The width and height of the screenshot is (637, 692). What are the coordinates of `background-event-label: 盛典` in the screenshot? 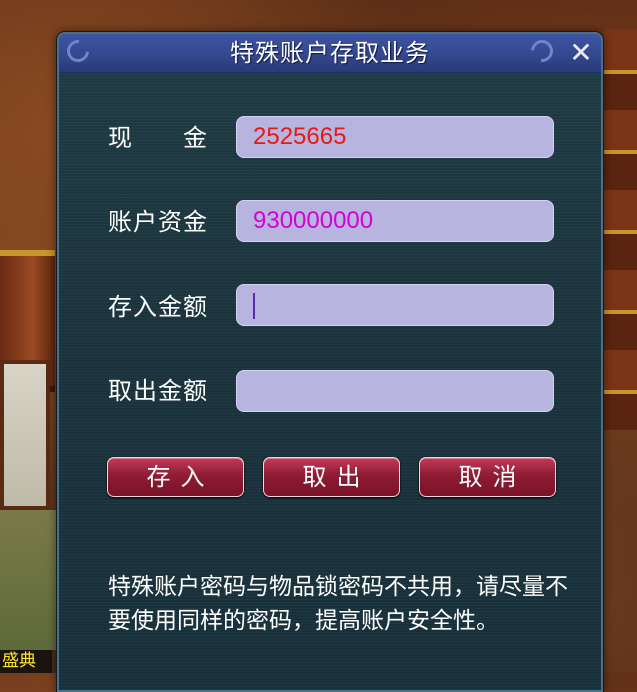 It's located at (26, 661).